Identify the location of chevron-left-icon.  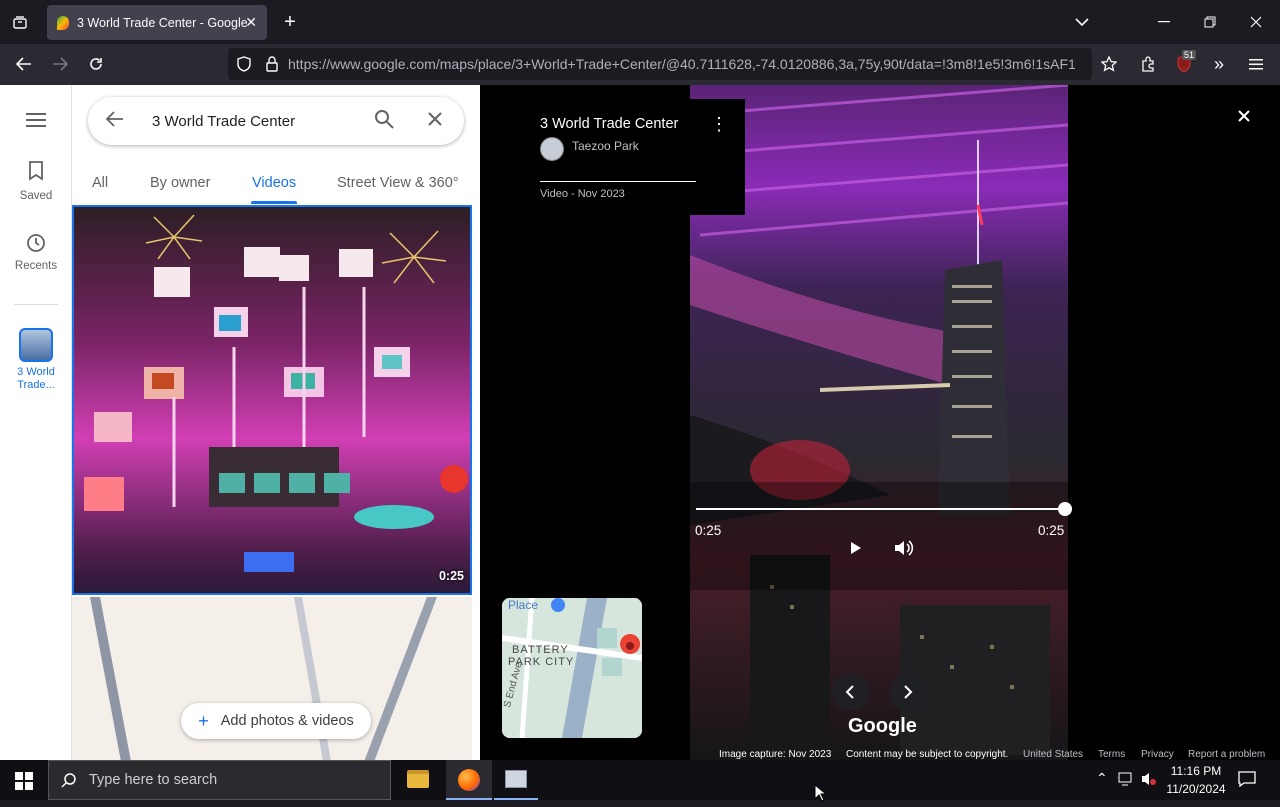
(849, 692).